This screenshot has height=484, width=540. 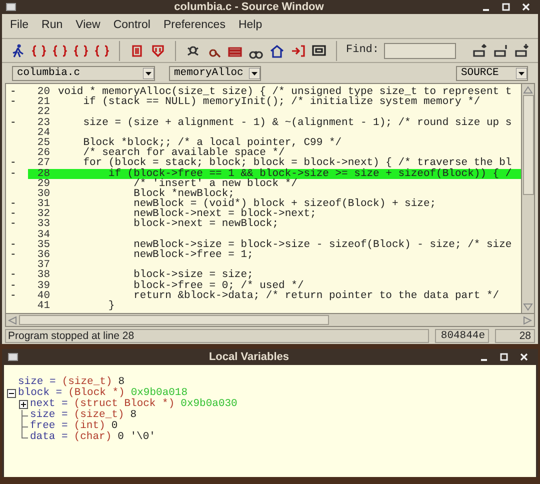 I want to click on dropdown: columbia.c, so click(x=83, y=73).